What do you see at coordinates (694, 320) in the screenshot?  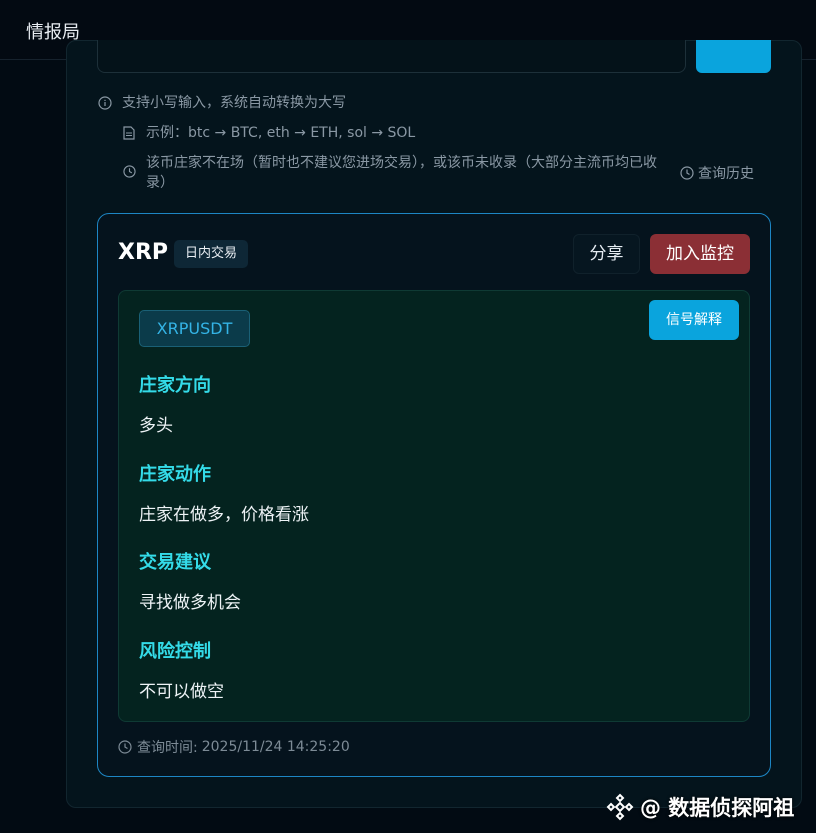 I see `signal-explain-button: 信号解释` at bounding box center [694, 320].